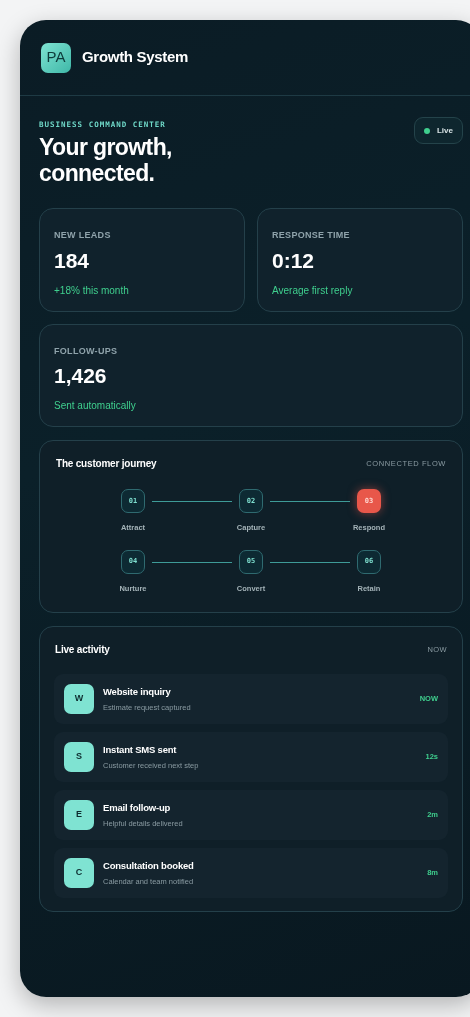  Describe the element at coordinates (86, 351) in the screenshot. I see `stat-label: FOLLOW-UPS` at that location.